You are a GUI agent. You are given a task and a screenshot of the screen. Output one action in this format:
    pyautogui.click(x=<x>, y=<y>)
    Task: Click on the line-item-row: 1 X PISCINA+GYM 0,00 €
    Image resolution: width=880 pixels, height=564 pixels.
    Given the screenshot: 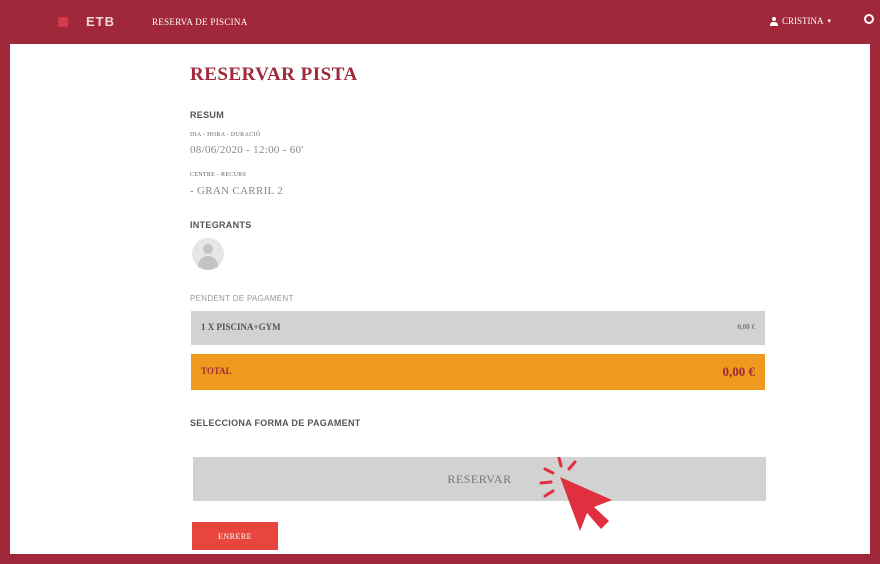 What is the action you would take?
    pyautogui.click(x=478, y=328)
    